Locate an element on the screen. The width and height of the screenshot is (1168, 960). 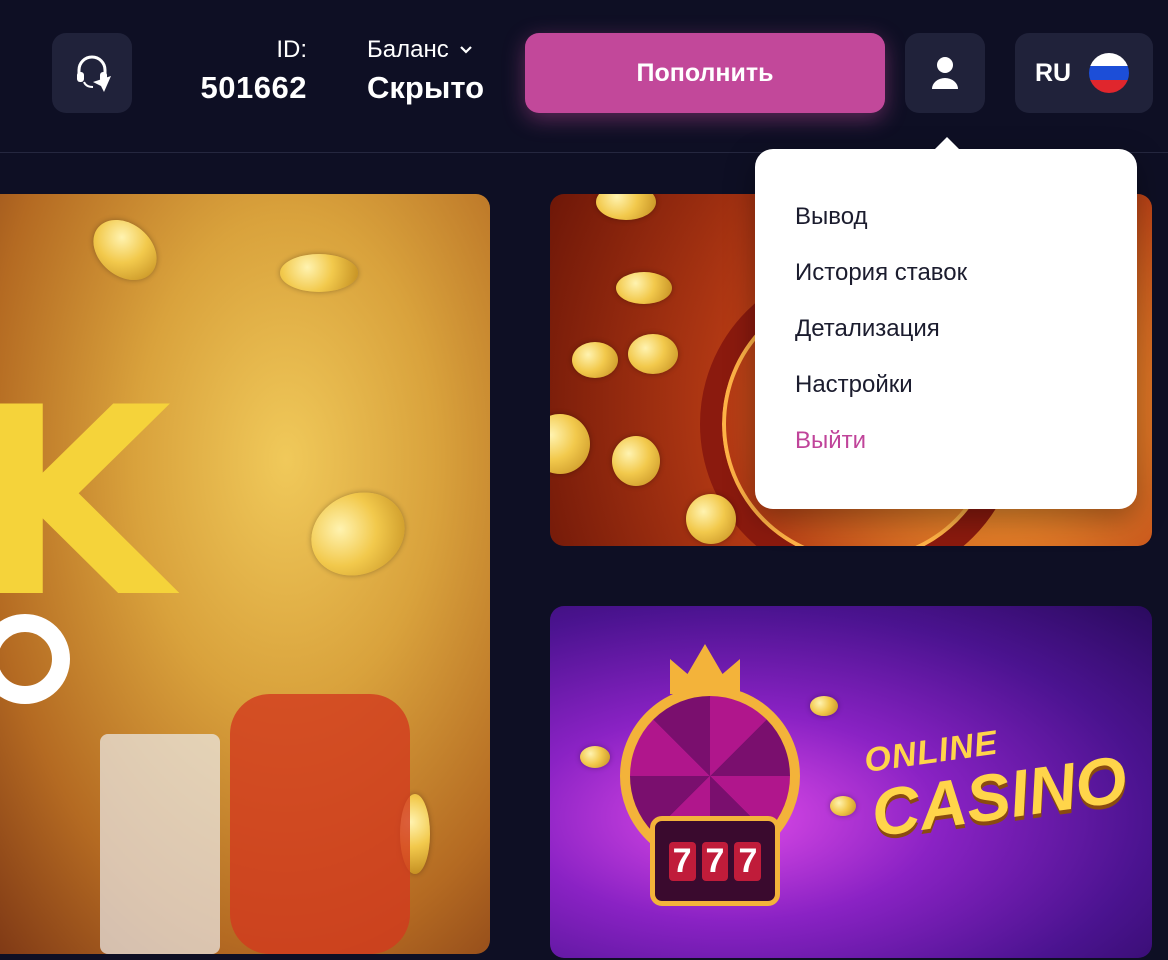
profile-button is located at coordinates (945, 73).